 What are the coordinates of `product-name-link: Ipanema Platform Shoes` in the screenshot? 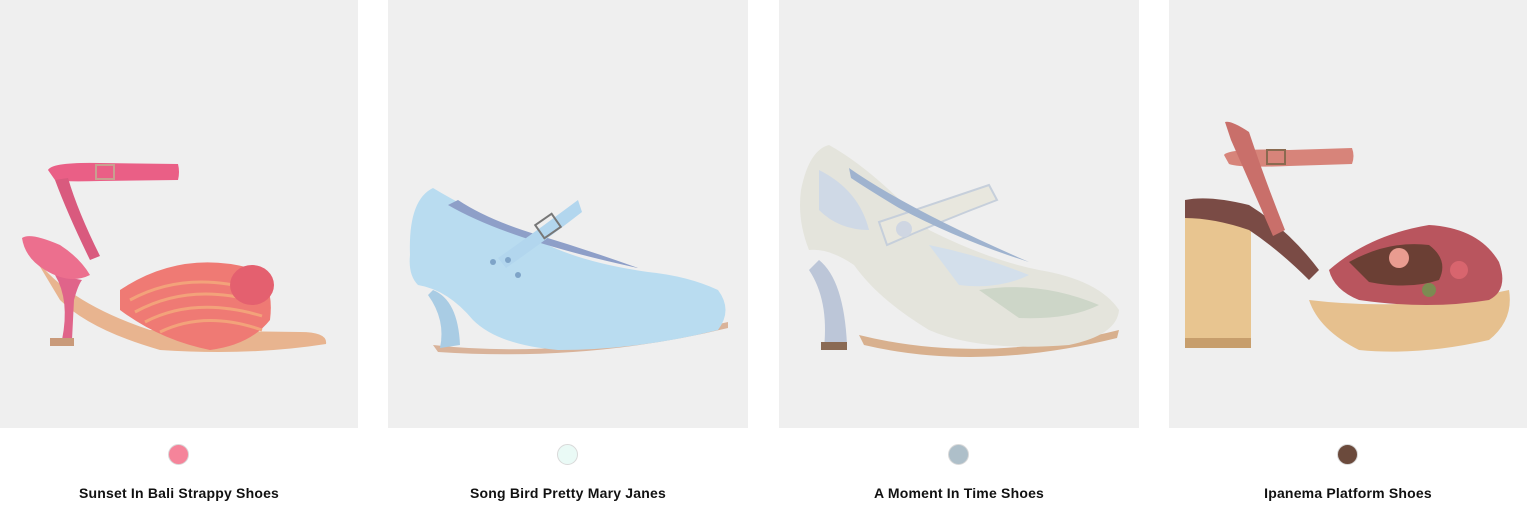 It's located at (1348, 493).